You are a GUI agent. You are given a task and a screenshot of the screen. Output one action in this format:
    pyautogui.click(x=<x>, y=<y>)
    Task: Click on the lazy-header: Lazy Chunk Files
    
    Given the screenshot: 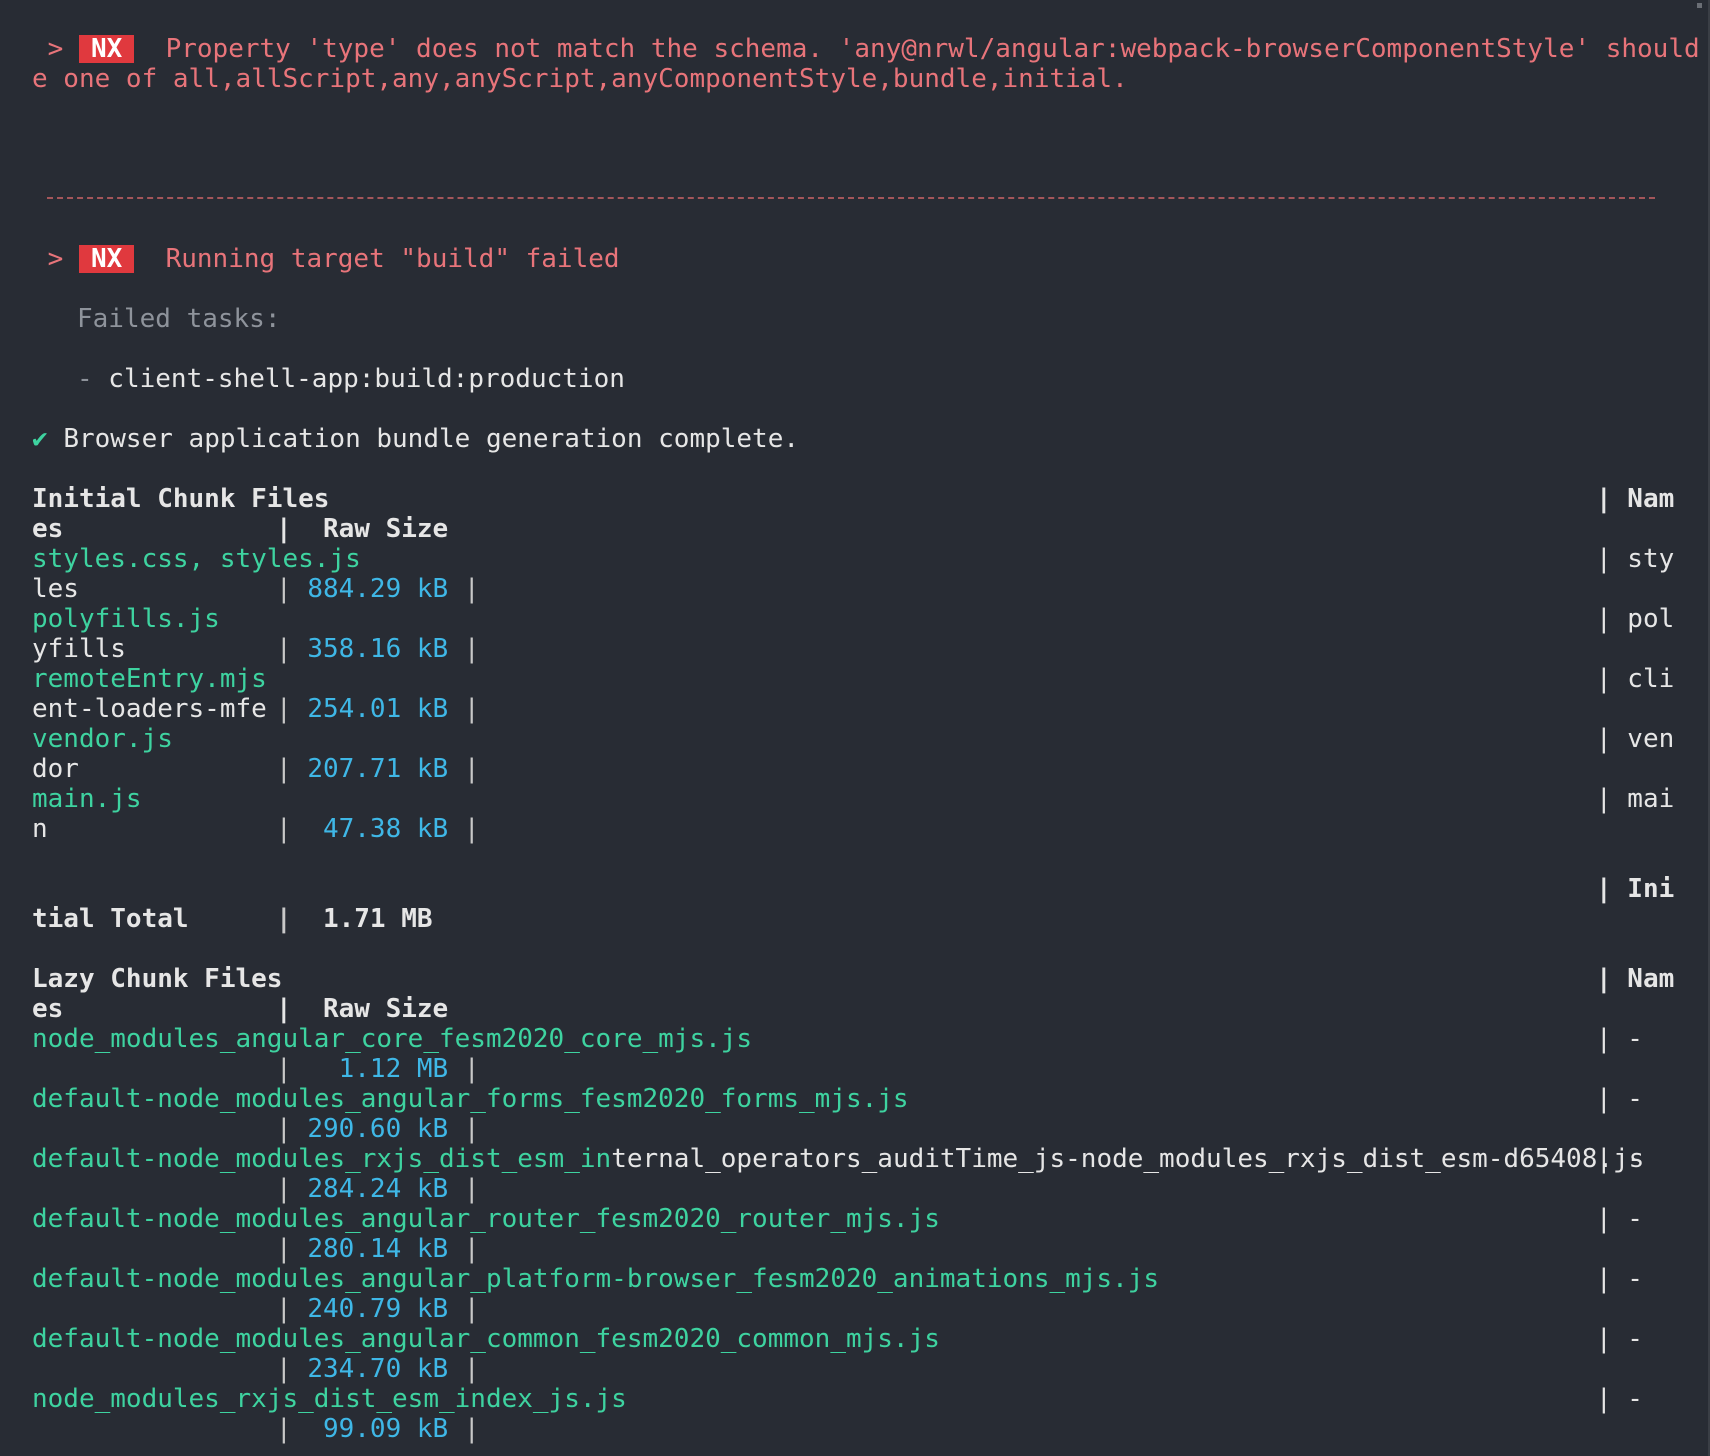 What is the action you would take?
    pyautogui.click(x=157, y=979)
    